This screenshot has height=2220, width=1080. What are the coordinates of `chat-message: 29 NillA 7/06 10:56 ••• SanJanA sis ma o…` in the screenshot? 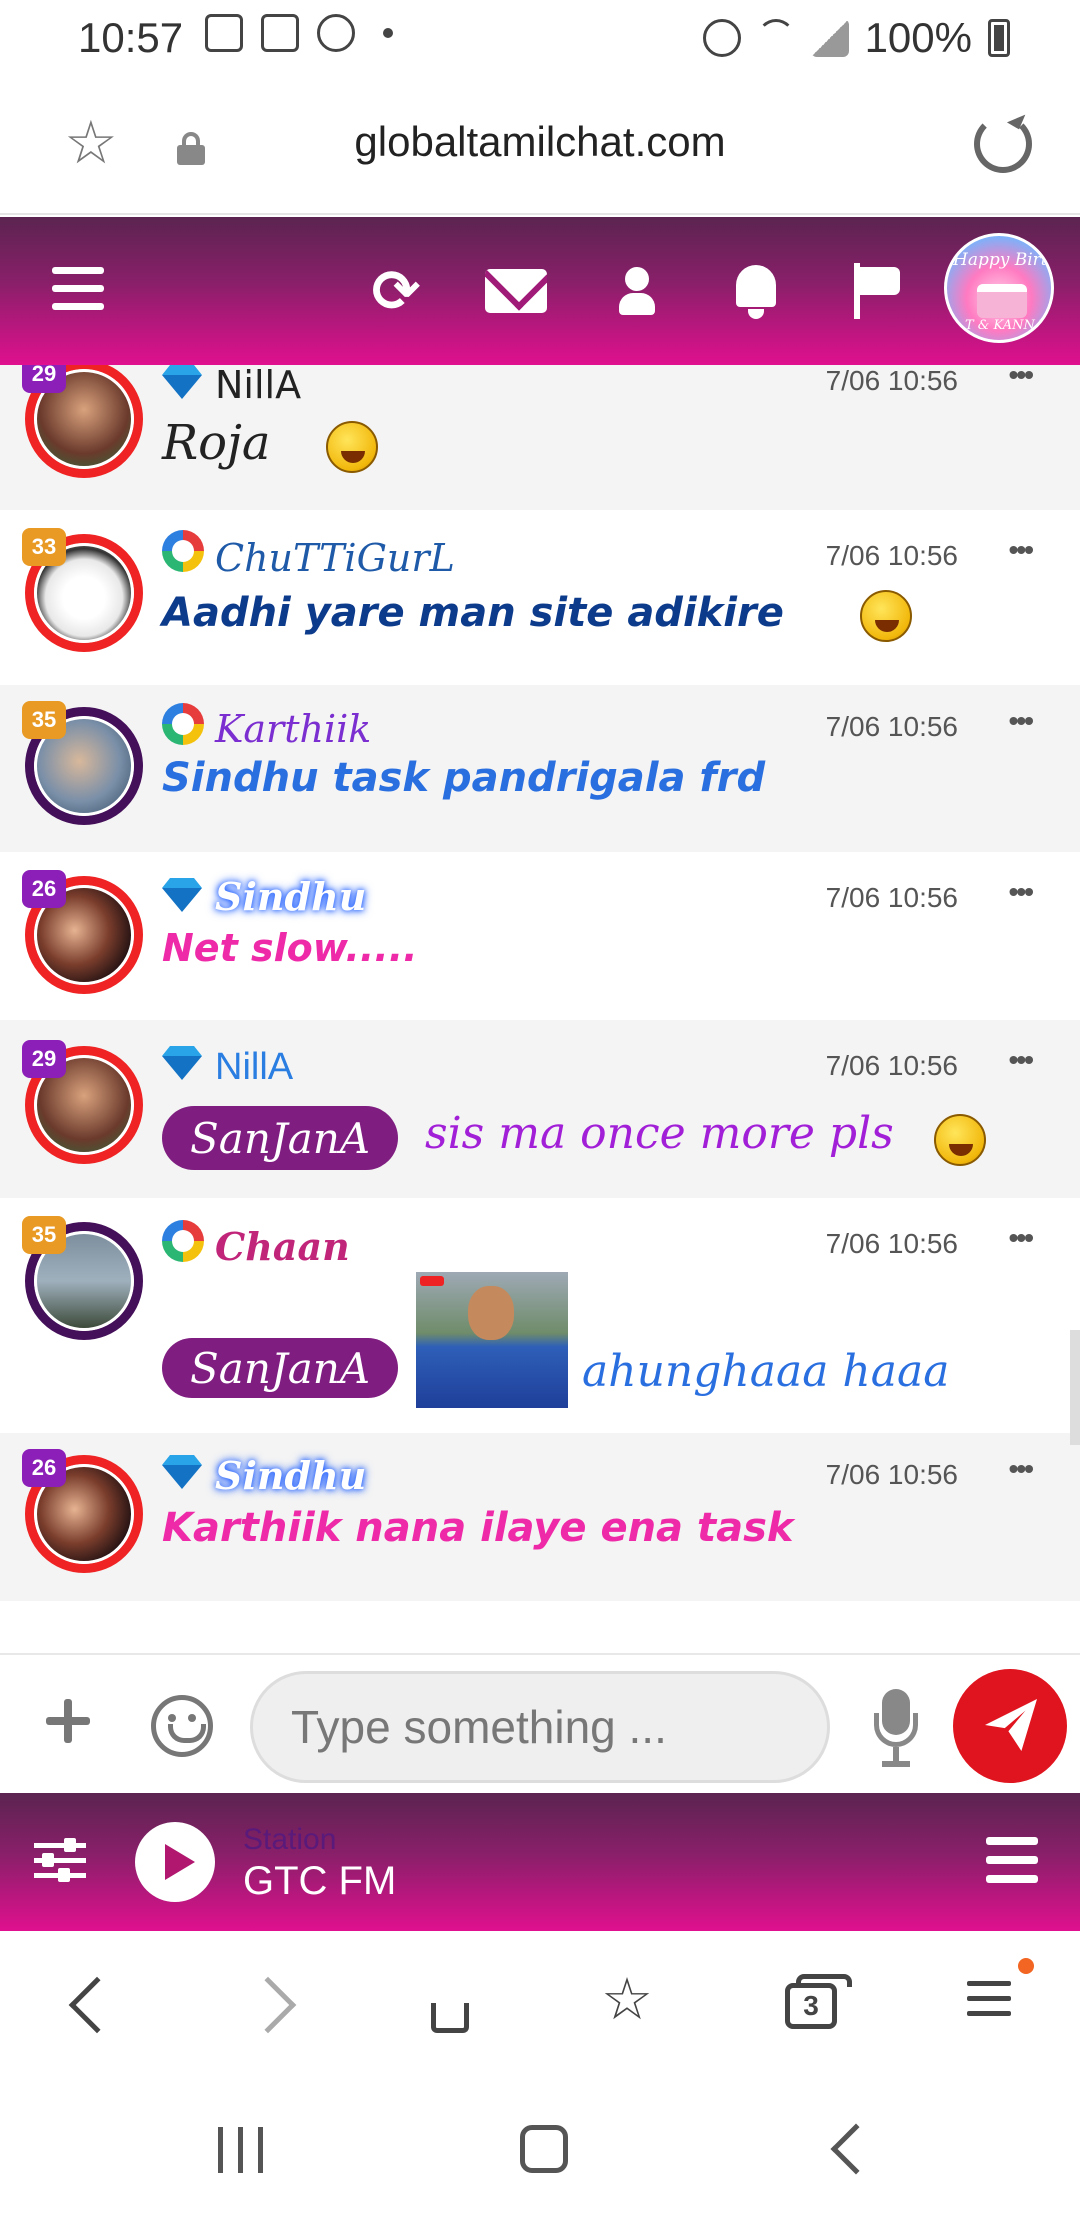 It's located at (540, 1109).